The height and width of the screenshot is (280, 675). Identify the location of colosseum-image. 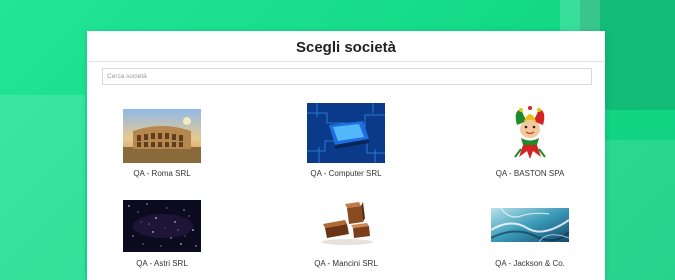
(162, 136).